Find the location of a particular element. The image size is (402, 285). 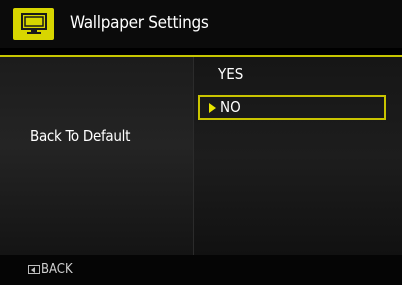

option-label: YES is located at coordinates (231, 74).